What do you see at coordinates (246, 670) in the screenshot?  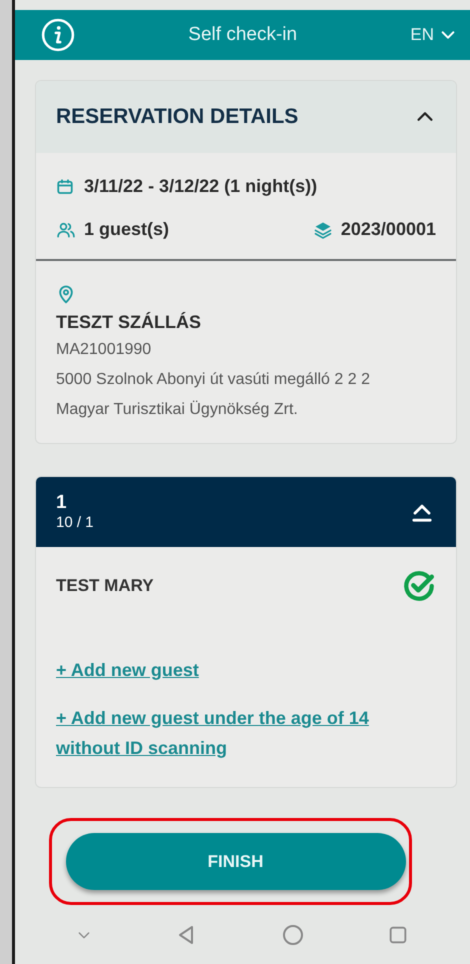 I see `add-guest-link: + Add new guest` at bounding box center [246, 670].